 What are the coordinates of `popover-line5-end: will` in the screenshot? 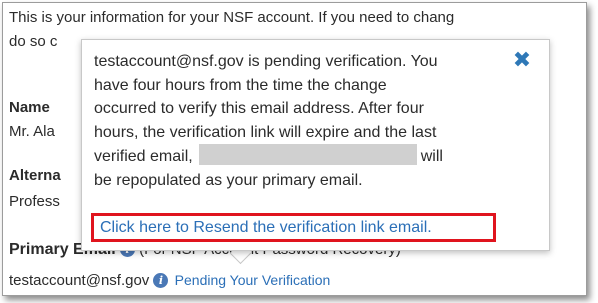 It's located at (431, 156).